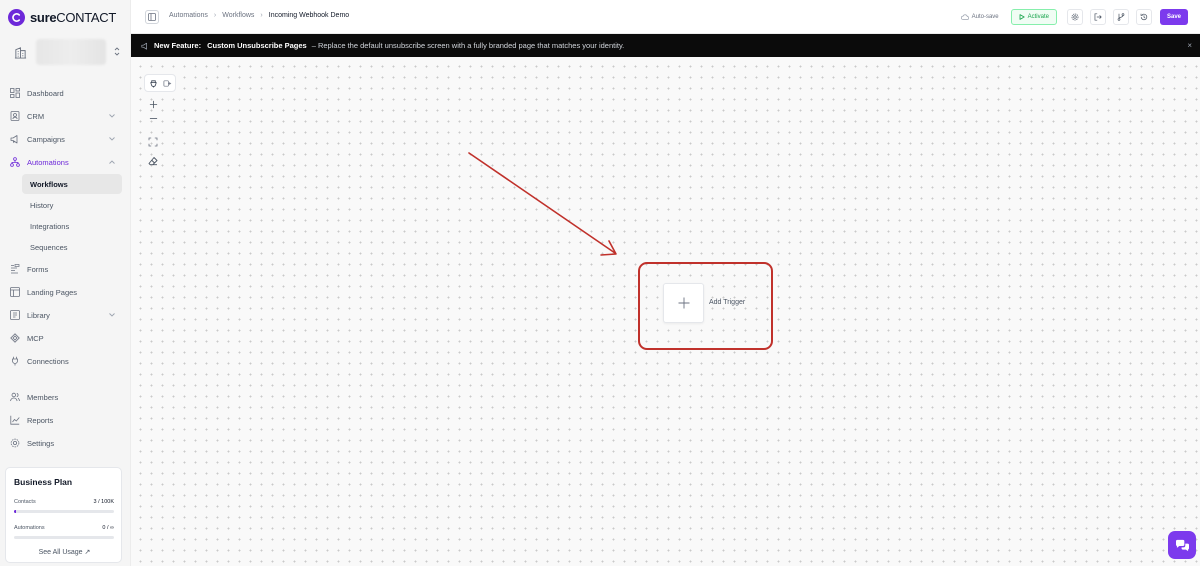 The image size is (1200, 566). Describe the element at coordinates (63, 247) in the screenshot. I see `sidebar-subitem-sequences: Sequences` at that location.